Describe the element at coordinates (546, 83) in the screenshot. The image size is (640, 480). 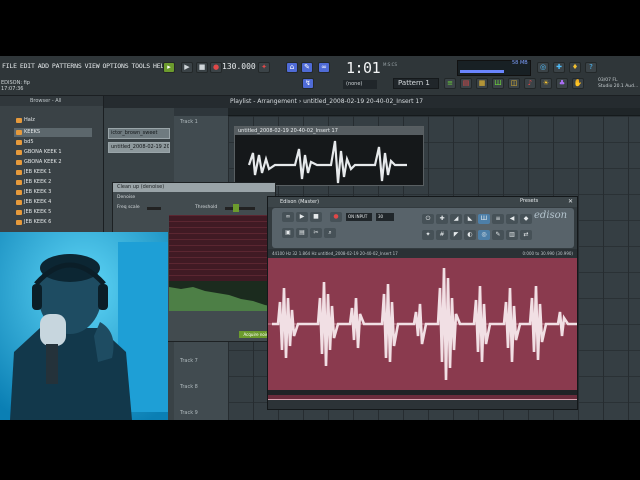
I see `bulb-icon: ☀` at that location.